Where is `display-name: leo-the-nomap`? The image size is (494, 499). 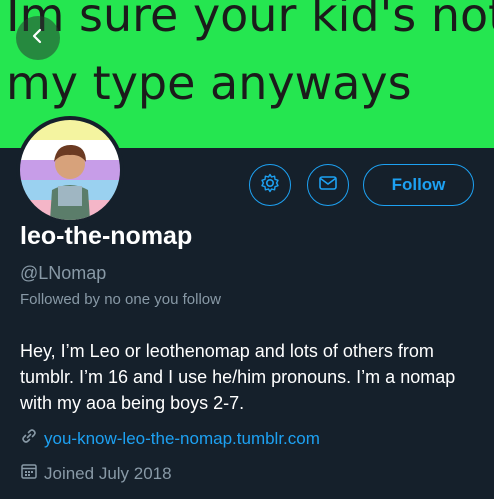
display-name: leo-the-nomap is located at coordinates (106, 236).